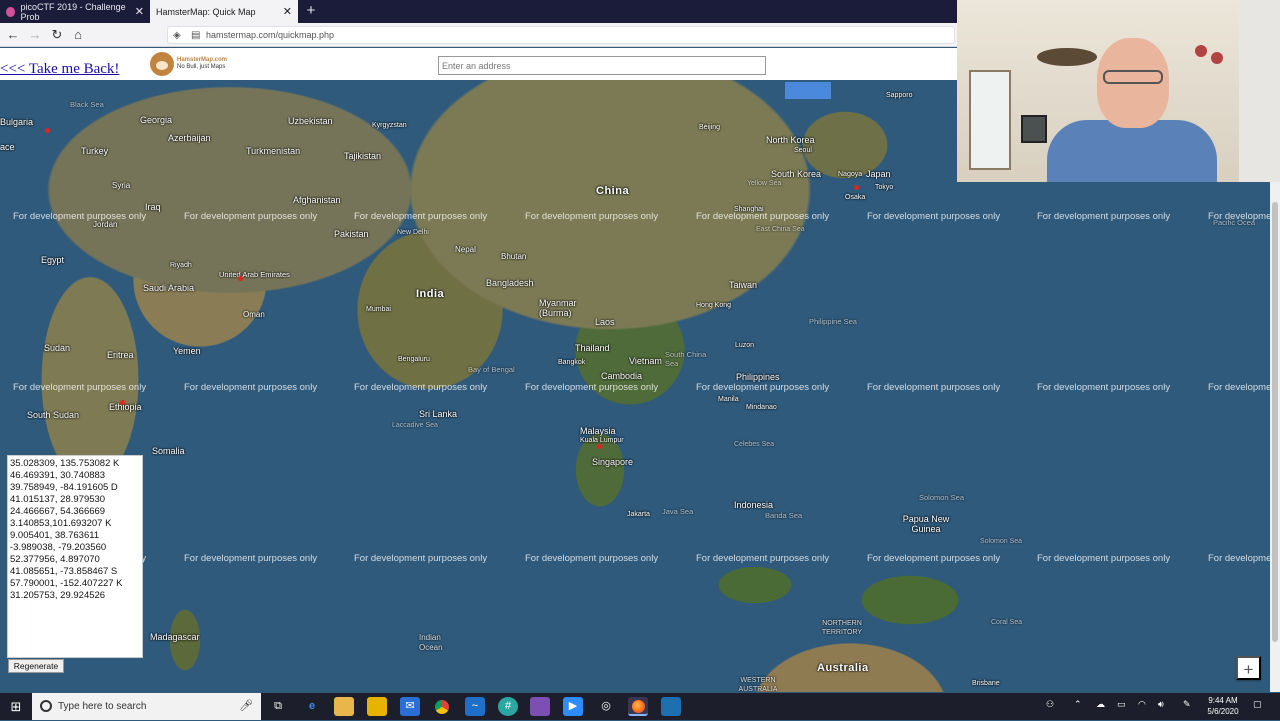 The width and height of the screenshot is (1280, 721). What do you see at coordinates (572, 362) in the screenshot?
I see `label-bangkok: Bangkok` at bounding box center [572, 362].